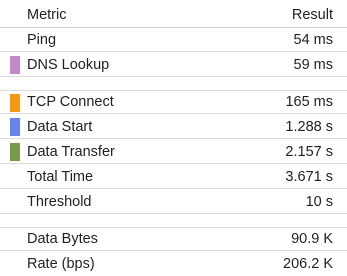 The image size is (347, 276). Describe the element at coordinates (173, 202) in the screenshot. I see `table-row: Threshold 10 s` at that location.